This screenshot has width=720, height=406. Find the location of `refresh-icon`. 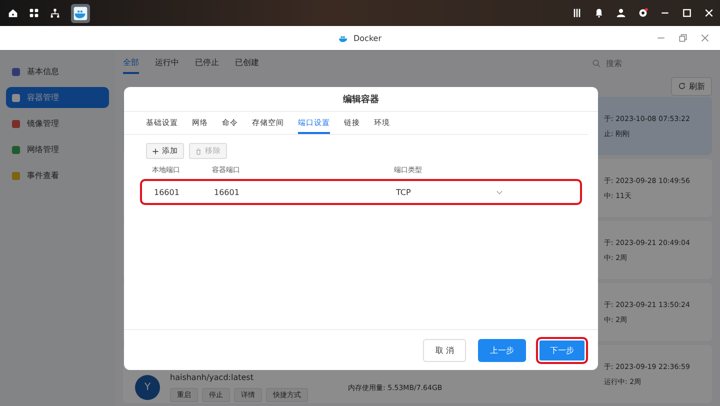

refresh-icon is located at coordinates (682, 86).